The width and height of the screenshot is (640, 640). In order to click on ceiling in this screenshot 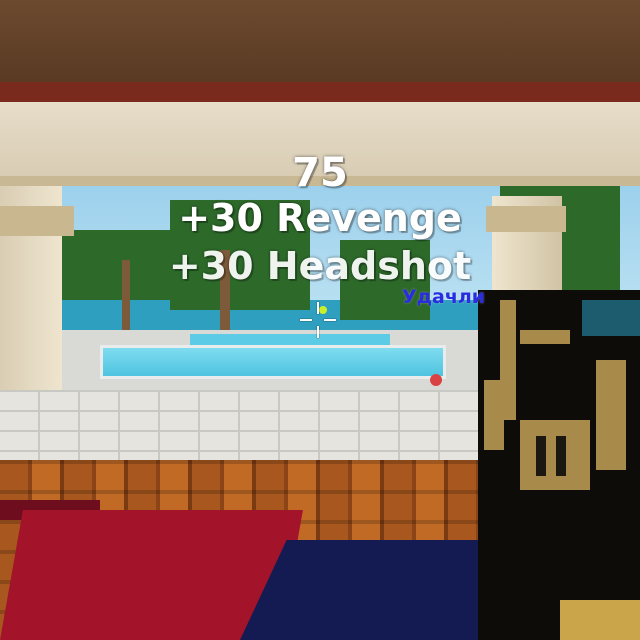, I will do `click(320, 41)`.